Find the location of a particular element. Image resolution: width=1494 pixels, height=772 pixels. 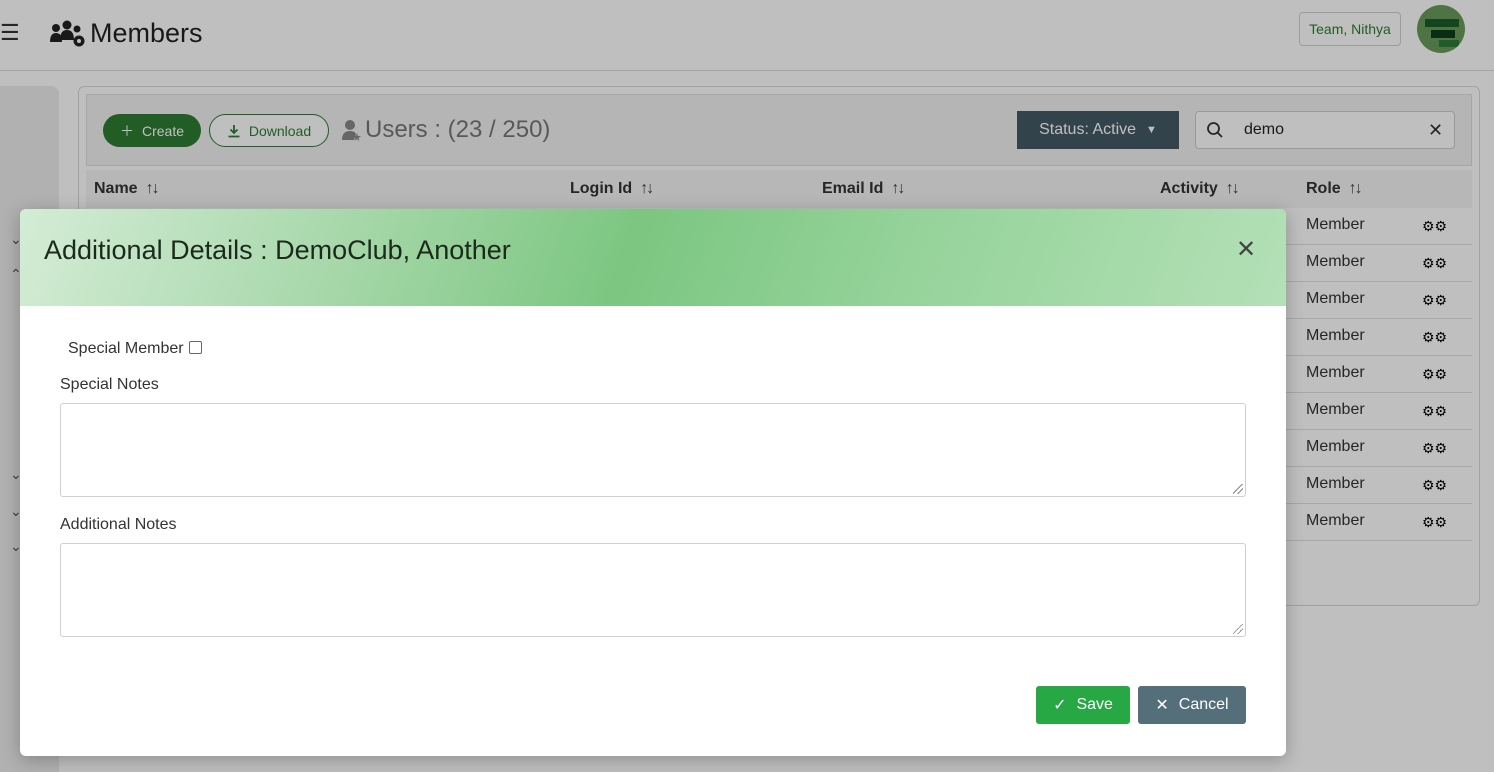

check-icon: ✓ is located at coordinates (1060, 705).